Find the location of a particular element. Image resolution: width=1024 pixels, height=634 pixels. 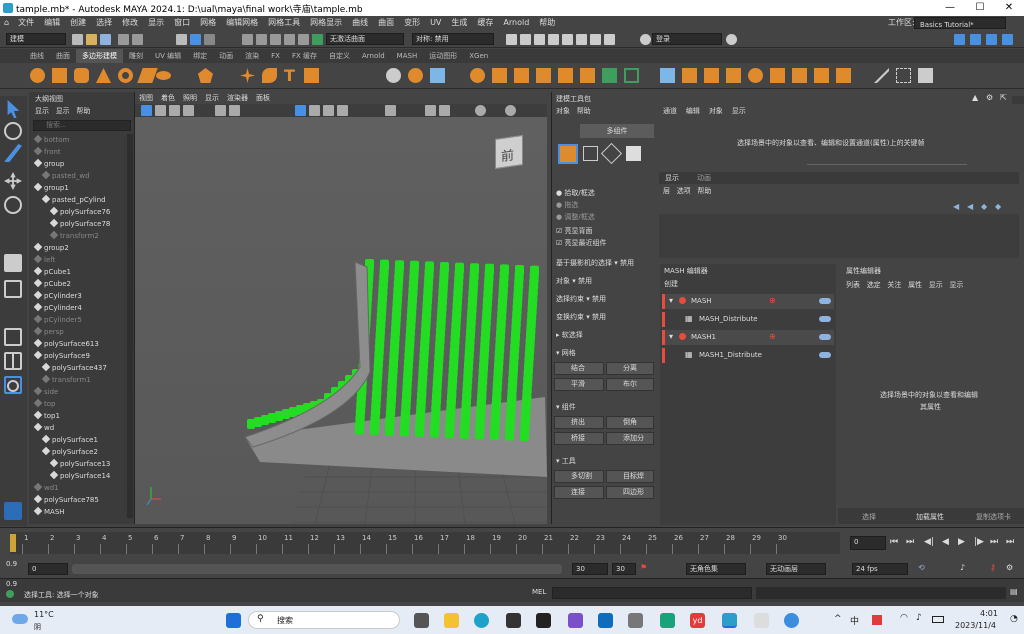

camera-select-icon is located at coordinates (146, 110).